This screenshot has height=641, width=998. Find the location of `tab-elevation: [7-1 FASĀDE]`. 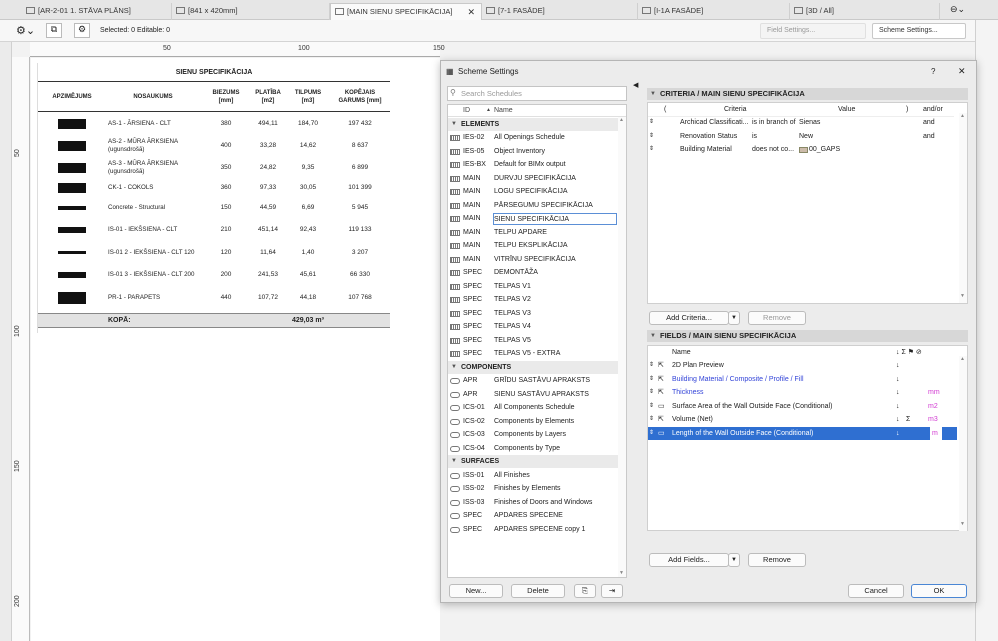

tab-elevation: [7-1 FASĀDE] is located at coordinates (560, 11).